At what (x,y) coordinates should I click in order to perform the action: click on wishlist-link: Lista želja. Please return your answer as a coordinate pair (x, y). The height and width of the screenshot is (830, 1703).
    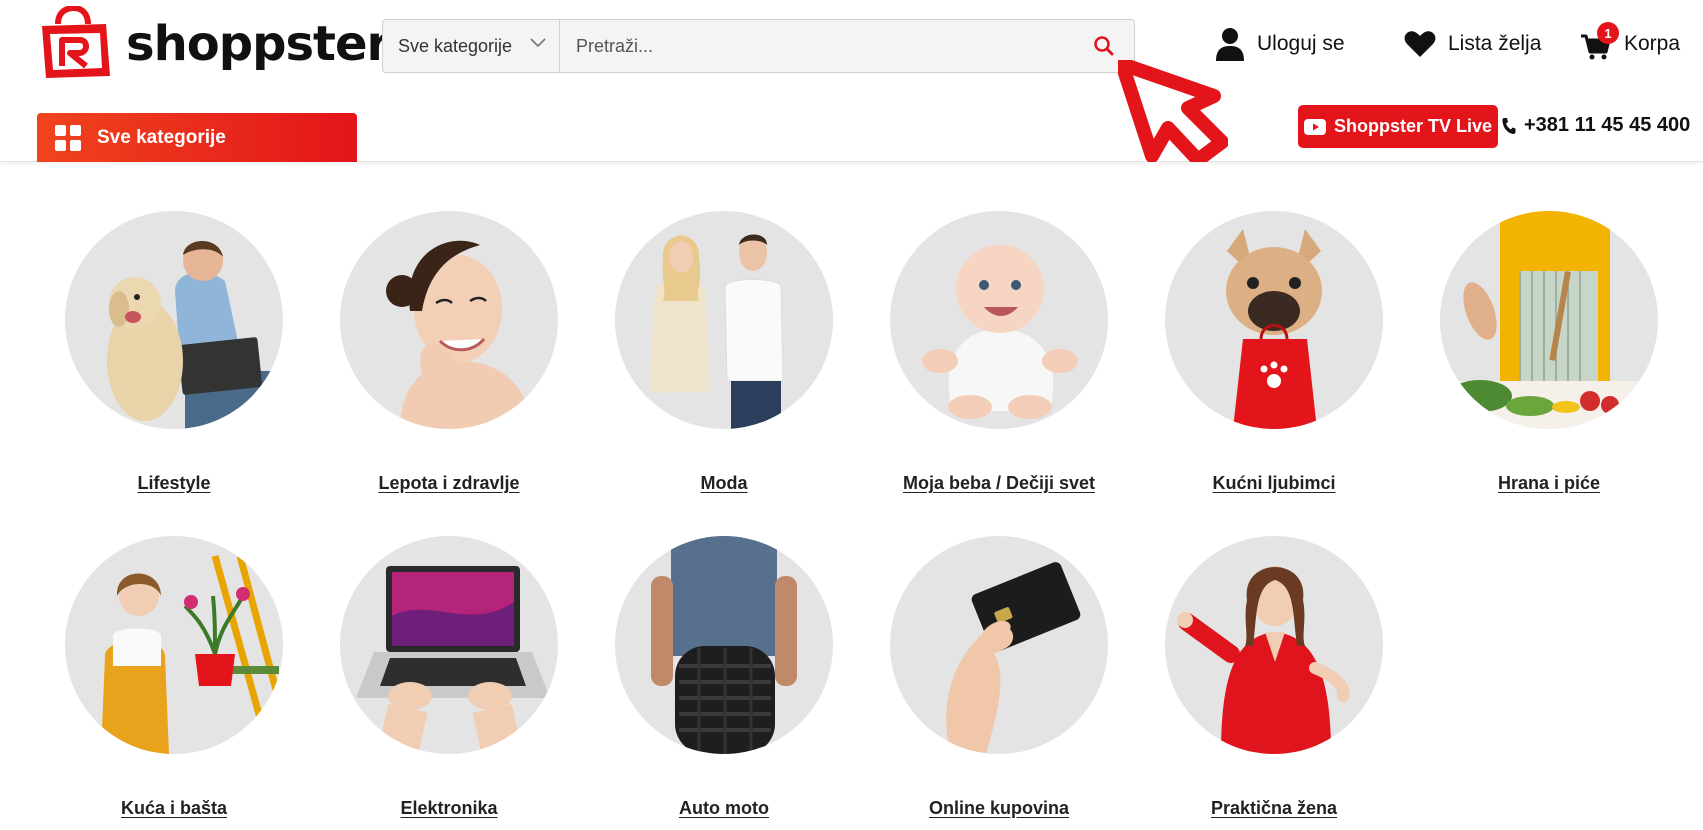
    Looking at the image, I should click on (1472, 44).